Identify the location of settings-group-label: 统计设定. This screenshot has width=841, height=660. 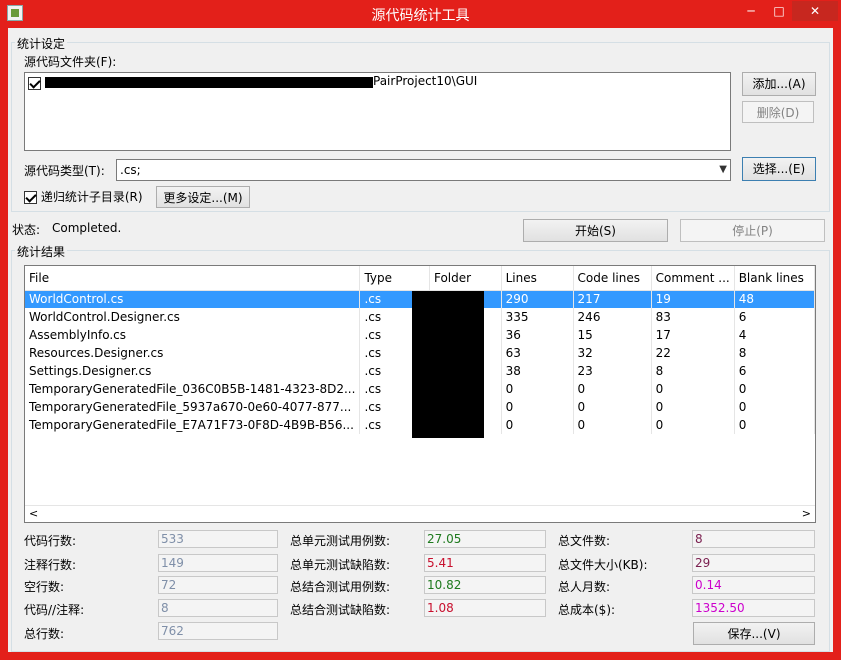
(41, 43).